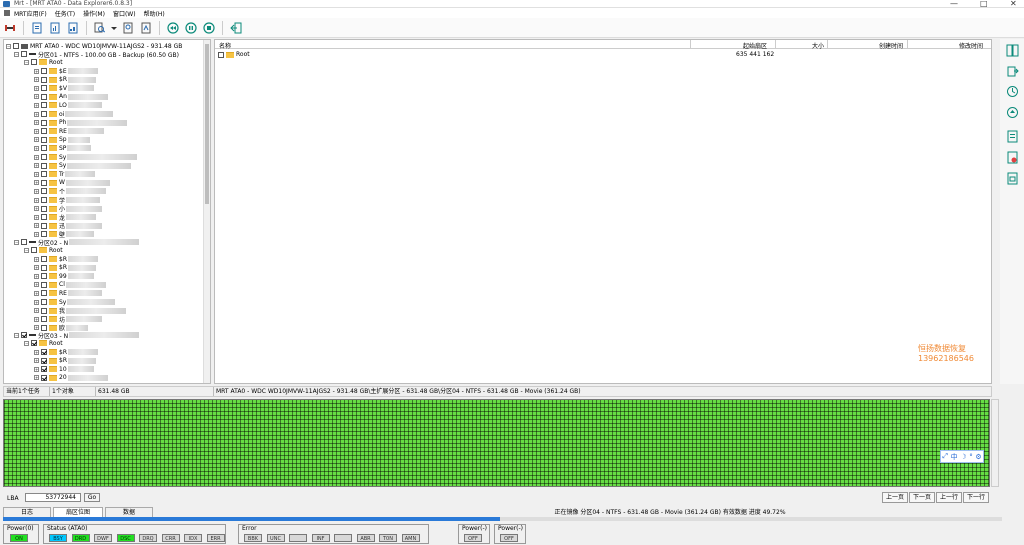 The width and height of the screenshot is (1024, 545). I want to click on col-created: 创建时间, so click(891, 45).